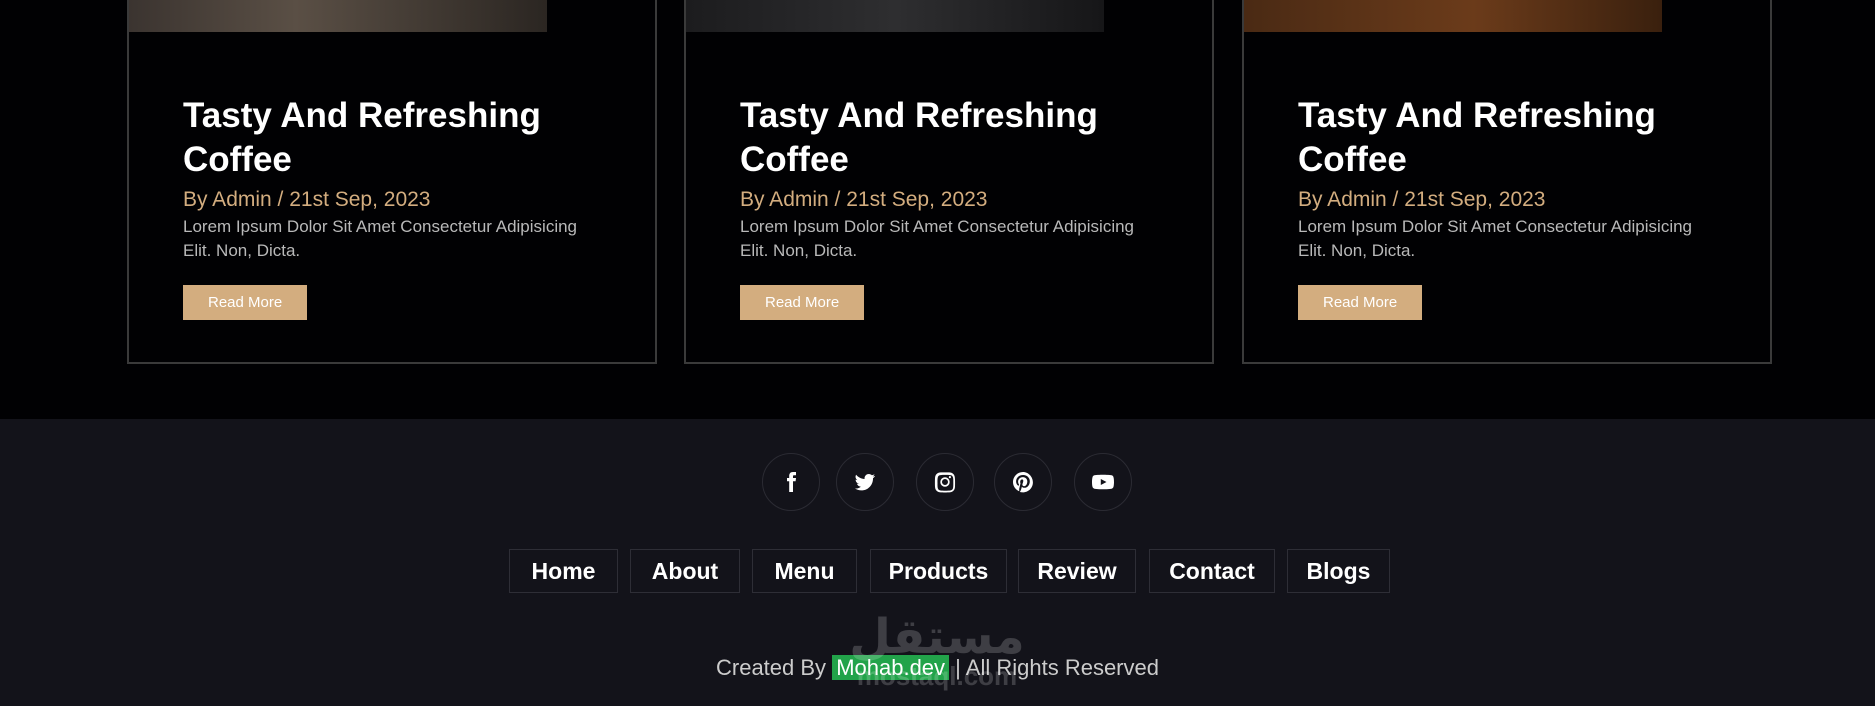 The width and height of the screenshot is (1875, 706). What do you see at coordinates (1103, 482) in the screenshot?
I see `youtube-icon` at bounding box center [1103, 482].